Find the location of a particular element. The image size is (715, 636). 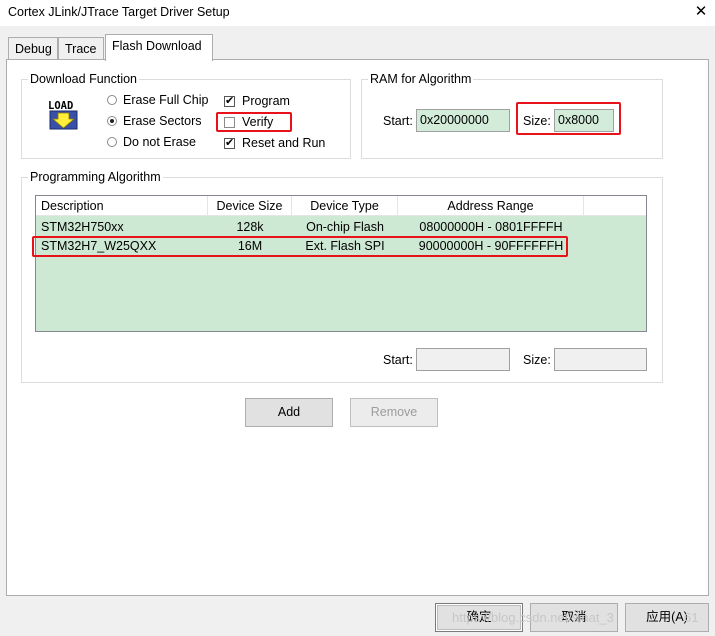

watermark-text: https://blog.csdn.net/sinat_3 is located at coordinates (533, 617).